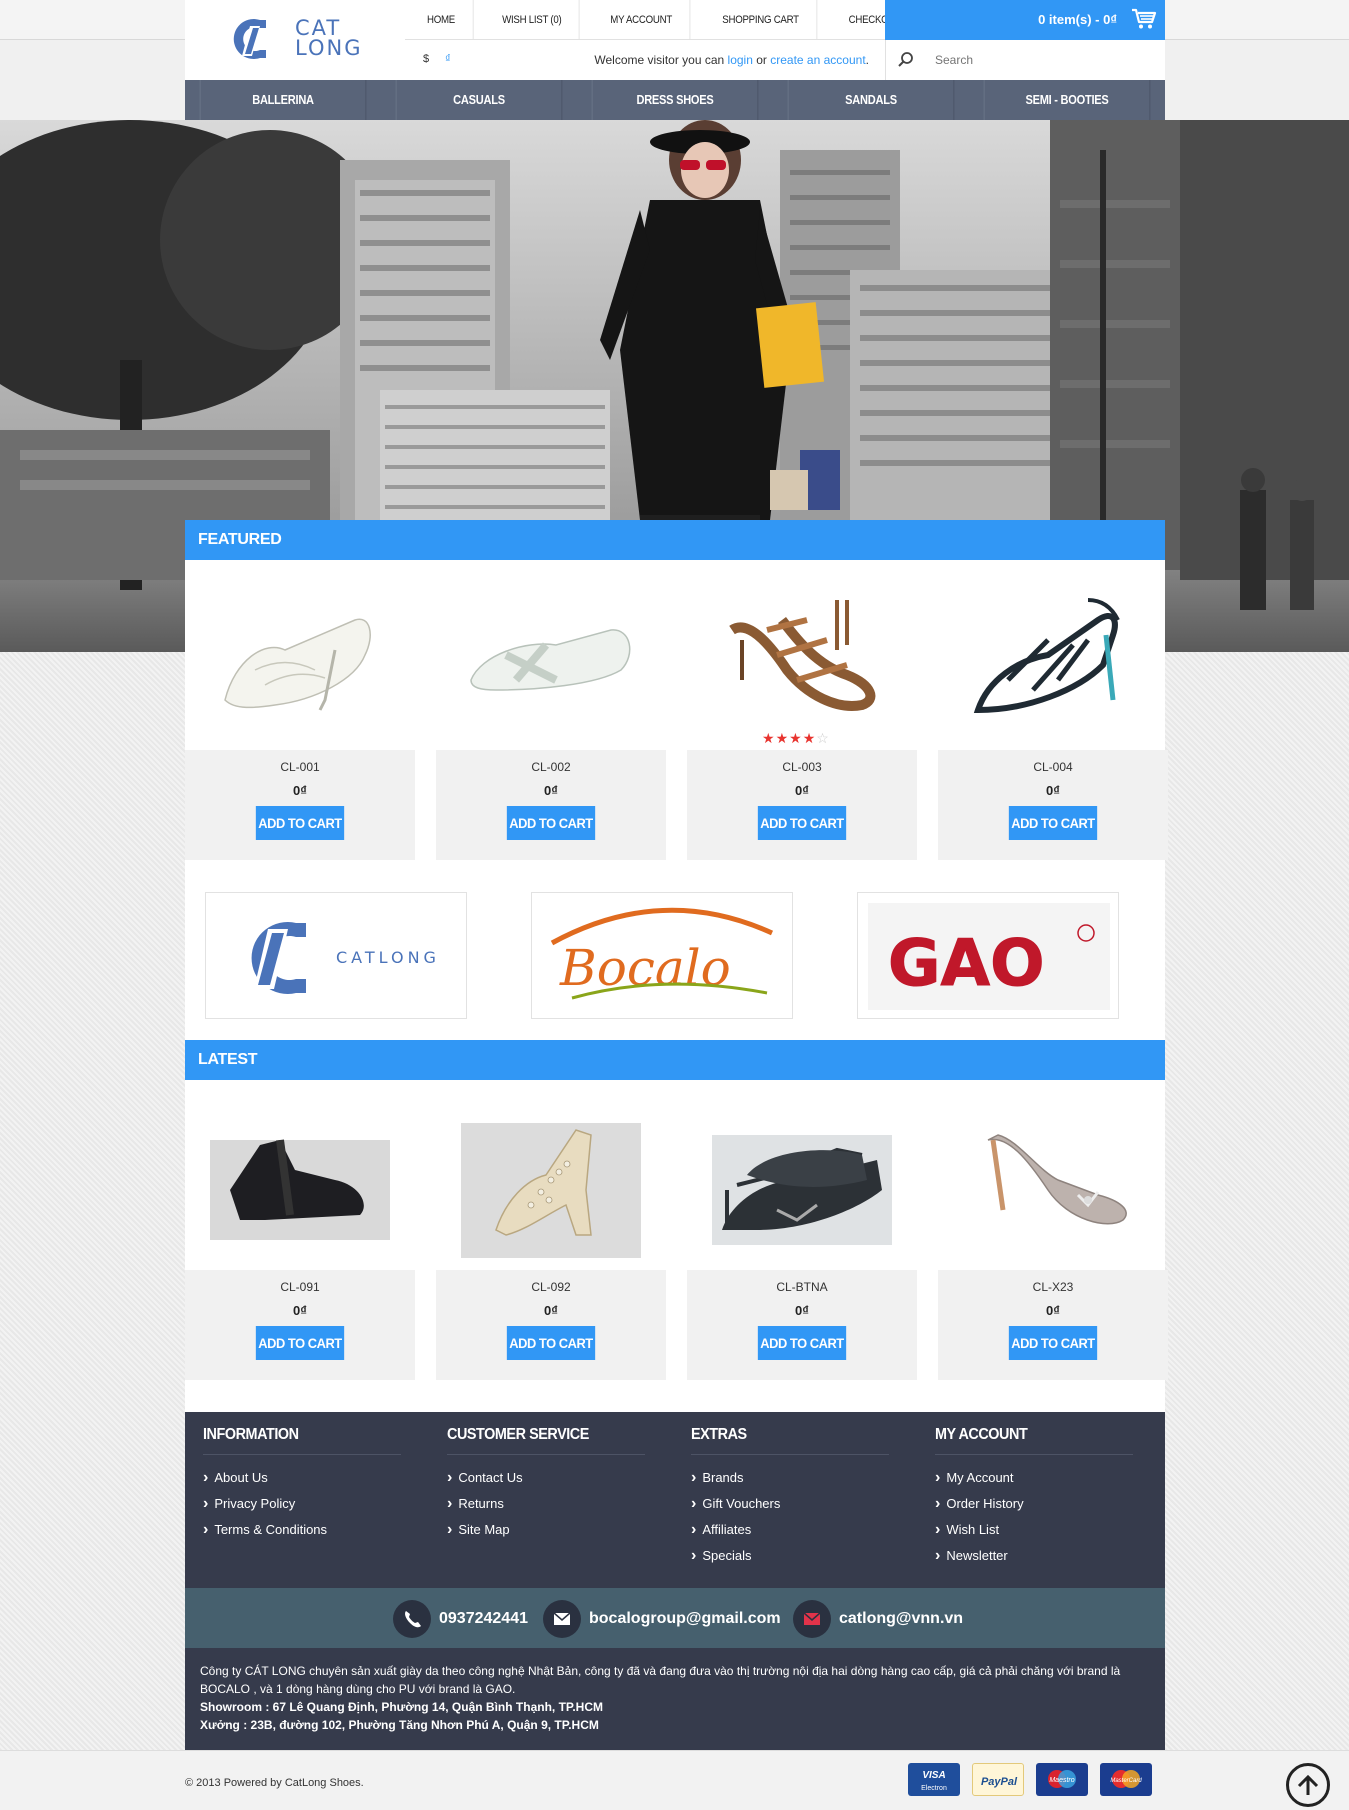  Describe the element at coordinates (448, 59) in the screenshot. I see `currency-vnd: ₫` at that location.